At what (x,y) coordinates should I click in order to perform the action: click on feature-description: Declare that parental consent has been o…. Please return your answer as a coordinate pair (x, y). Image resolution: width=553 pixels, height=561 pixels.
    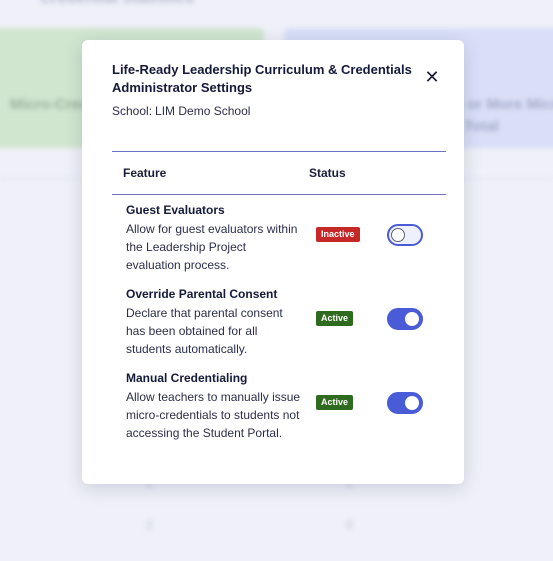
    Looking at the image, I should click on (204, 331).